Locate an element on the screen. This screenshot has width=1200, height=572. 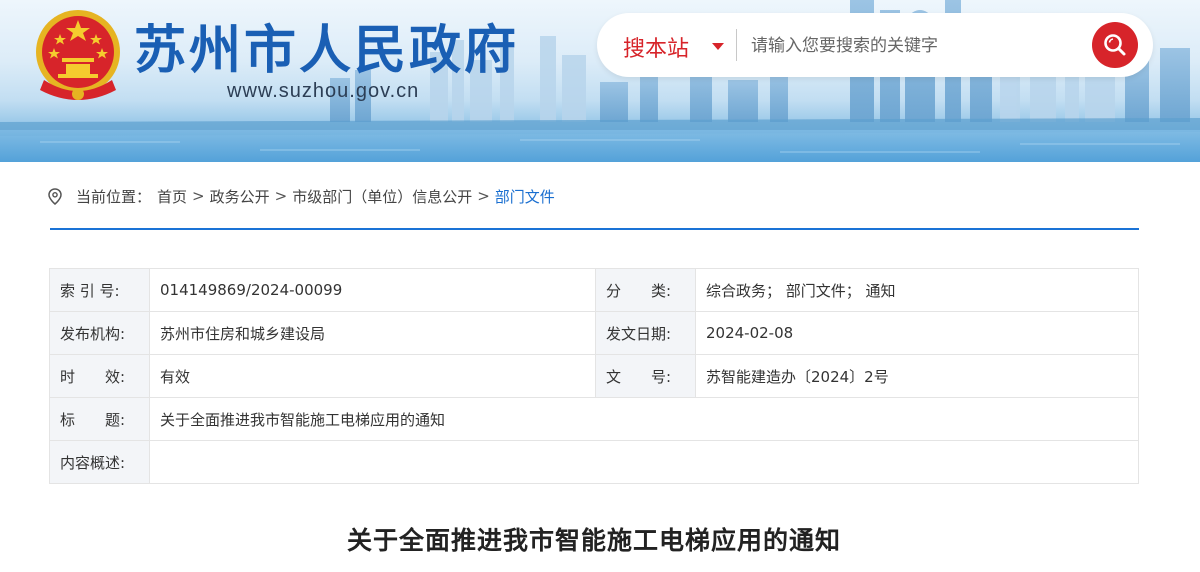
summary-label: 内容概述: is located at coordinates (99, 462).